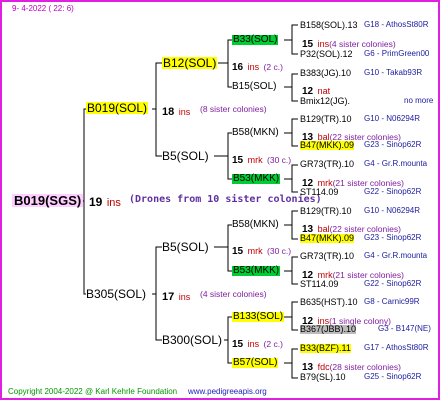 This screenshot has height=400, width=440. What do you see at coordinates (116, 294) in the screenshot?
I see `gen1-queen: B305(SOL)` at bounding box center [116, 294].